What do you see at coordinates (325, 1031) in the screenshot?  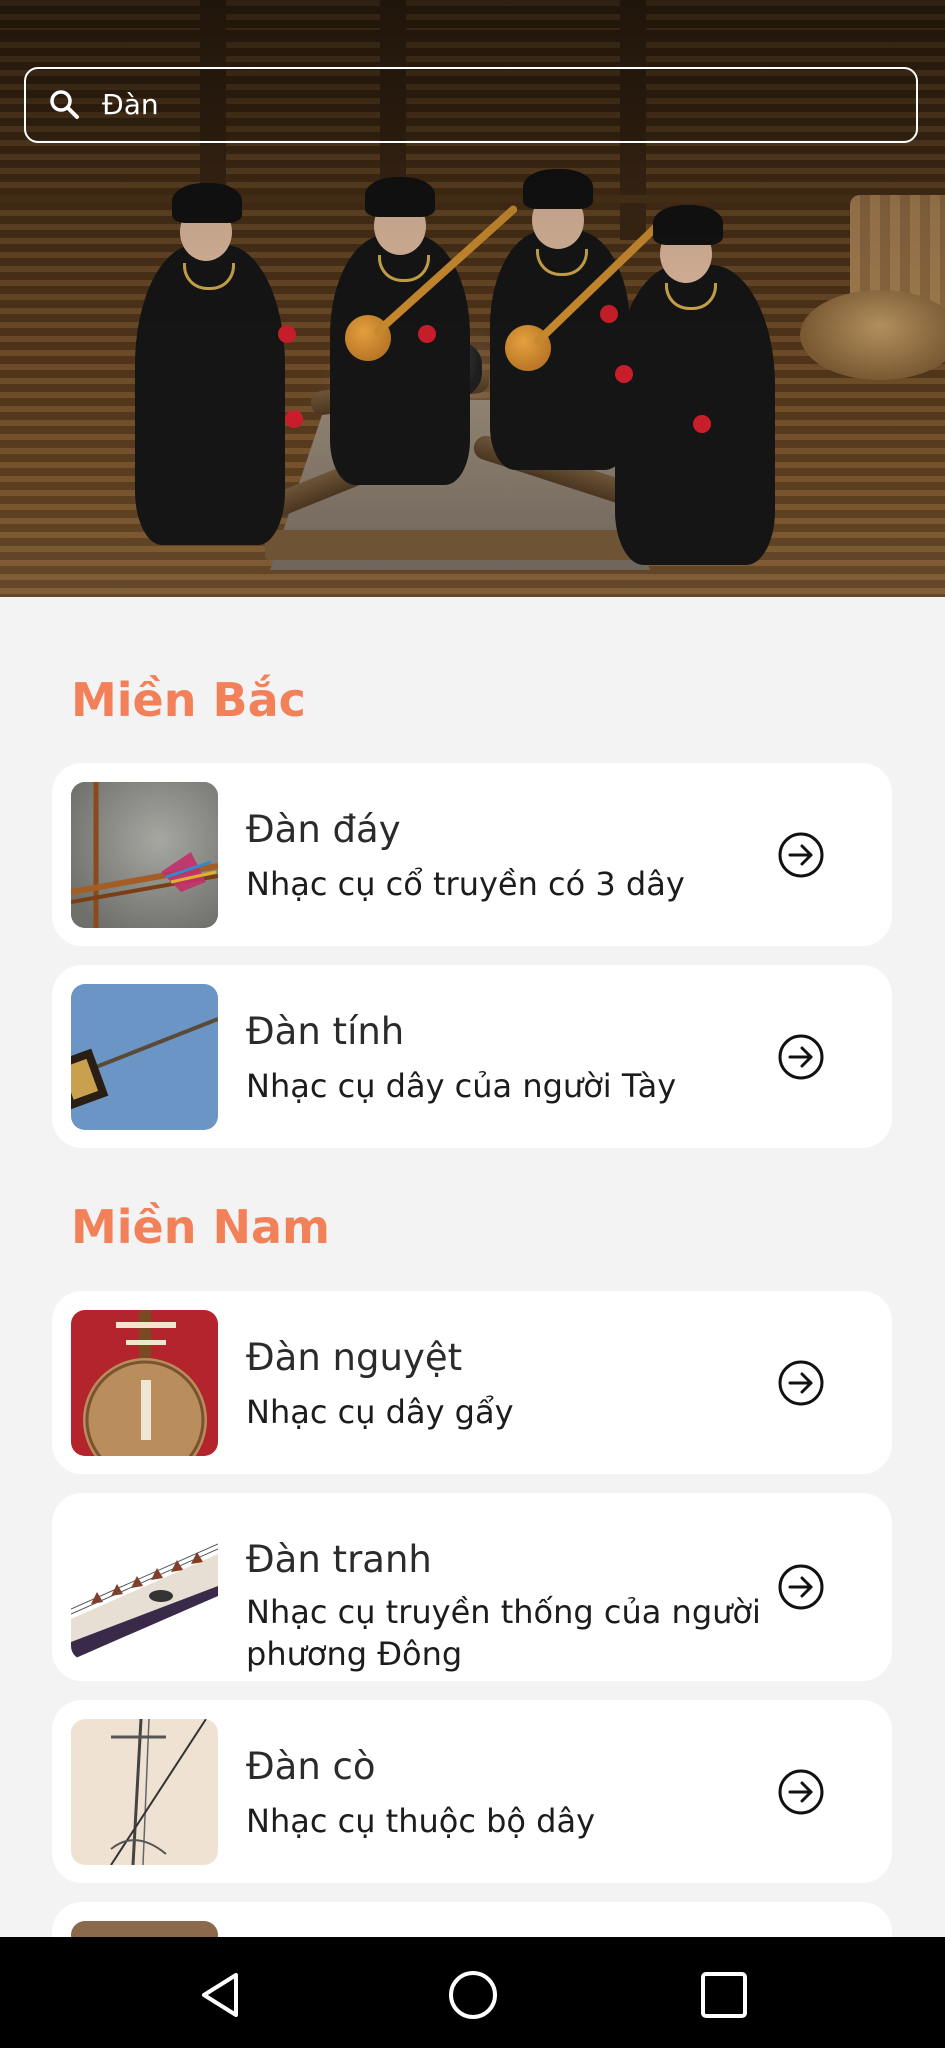 I see `instrument-name: Đàn tính` at bounding box center [325, 1031].